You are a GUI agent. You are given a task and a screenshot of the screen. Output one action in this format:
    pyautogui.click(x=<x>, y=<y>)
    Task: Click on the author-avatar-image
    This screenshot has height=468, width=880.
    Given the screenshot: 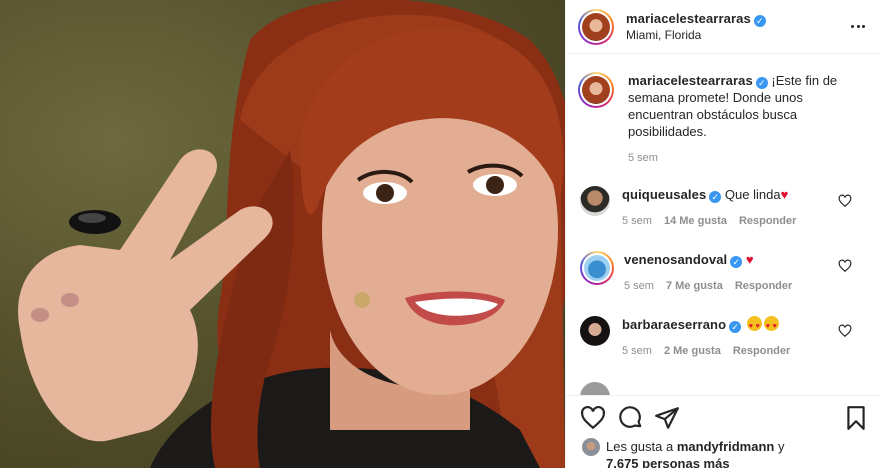 What is the action you would take?
    pyautogui.click(x=596, y=26)
    